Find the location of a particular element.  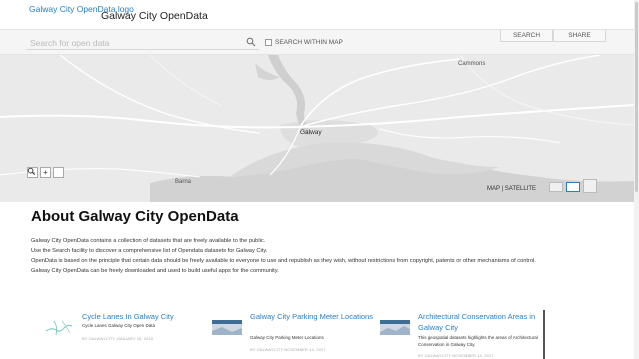

tab-share: SHARE is located at coordinates (579, 36).